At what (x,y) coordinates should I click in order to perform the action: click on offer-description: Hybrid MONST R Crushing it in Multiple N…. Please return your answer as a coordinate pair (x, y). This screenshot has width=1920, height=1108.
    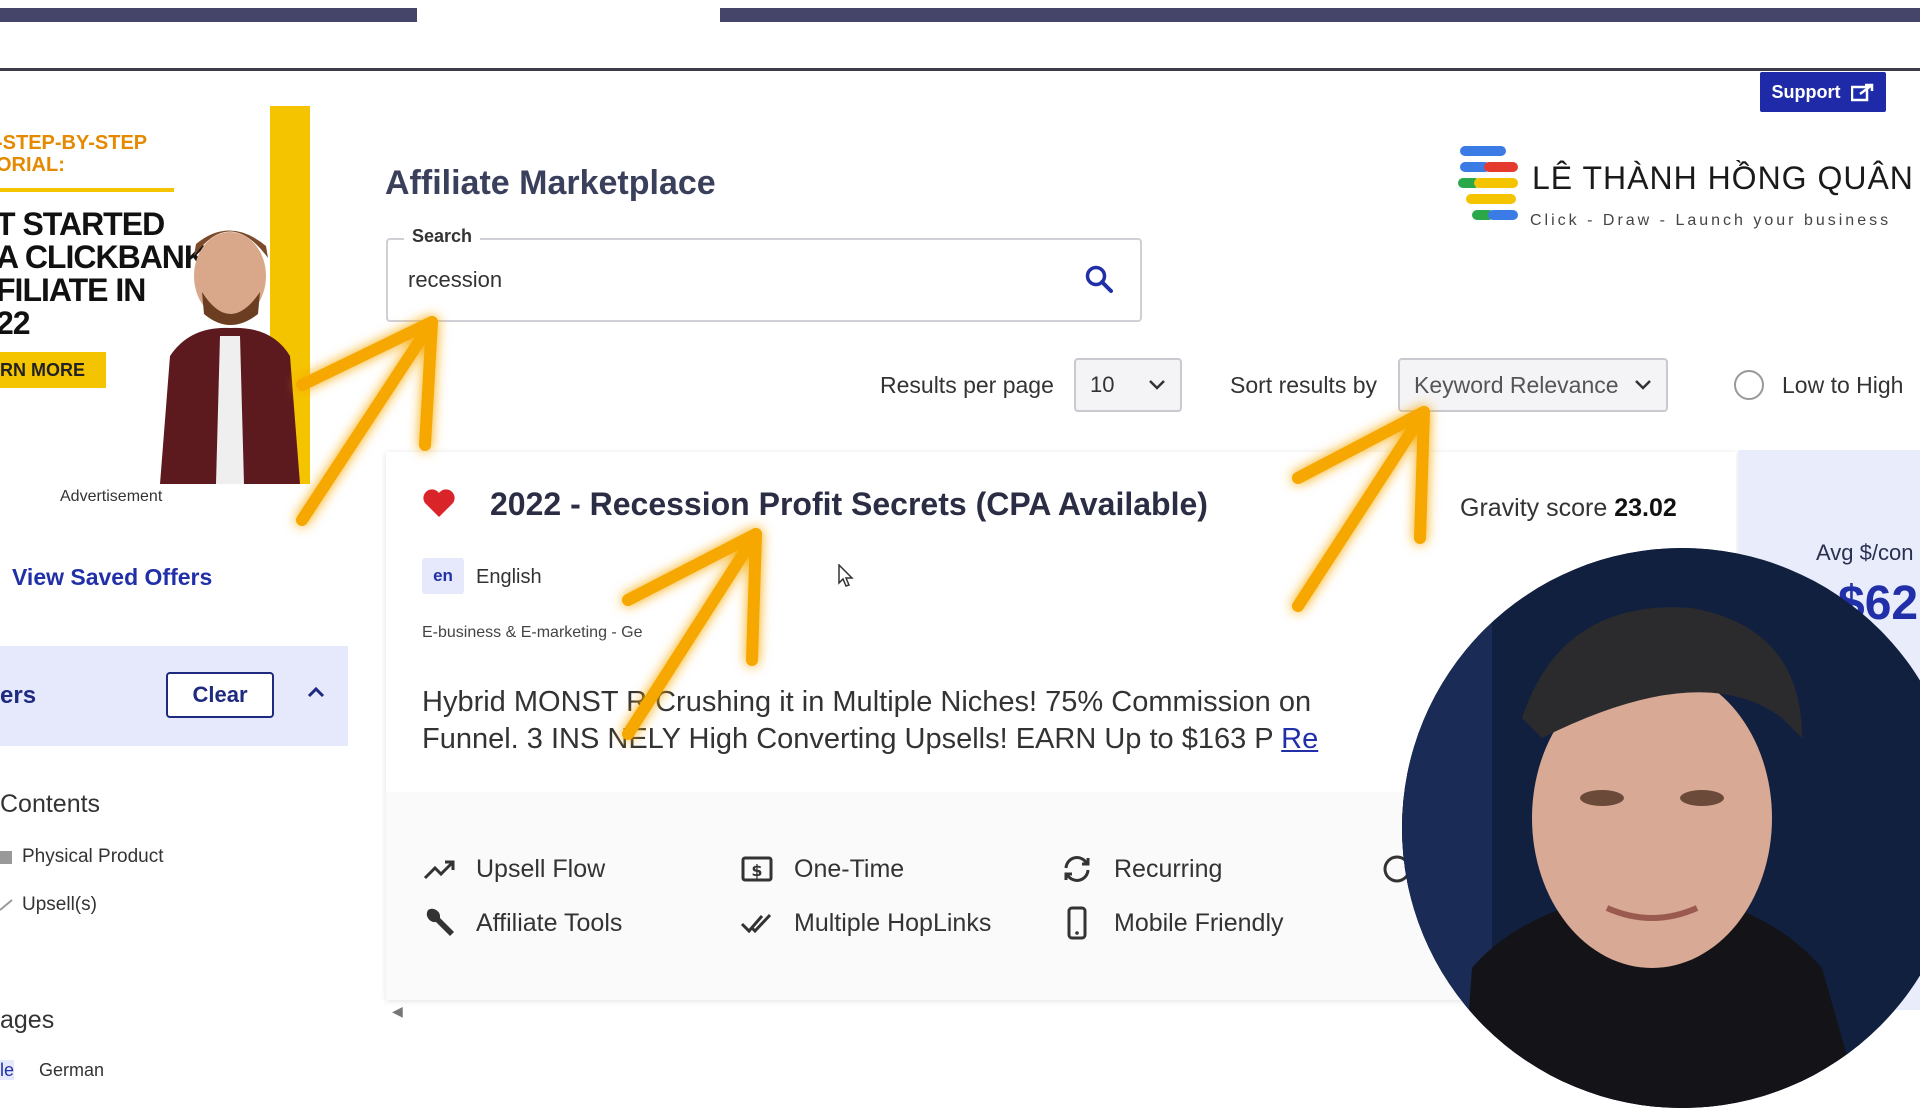
    Looking at the image, I should click on (942, 721).